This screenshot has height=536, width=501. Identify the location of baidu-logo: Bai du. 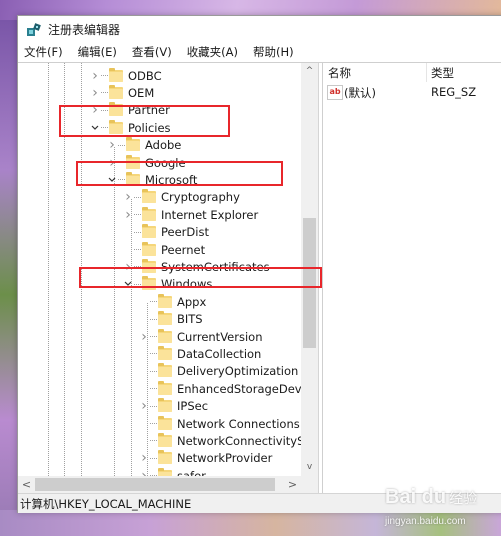
(416, 497).